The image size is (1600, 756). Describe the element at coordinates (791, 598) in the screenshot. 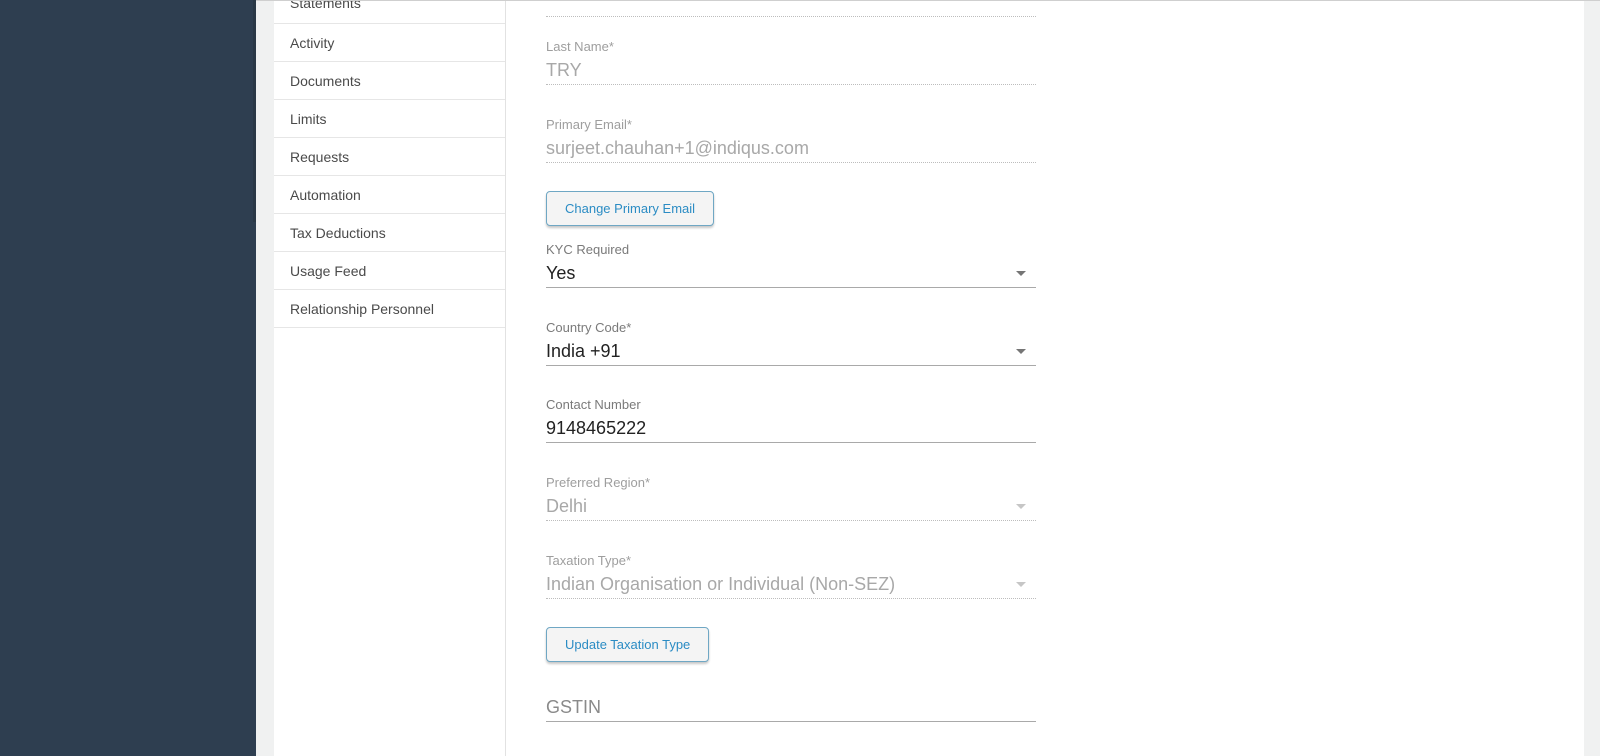

I see `taxation-type-underline` at that location.